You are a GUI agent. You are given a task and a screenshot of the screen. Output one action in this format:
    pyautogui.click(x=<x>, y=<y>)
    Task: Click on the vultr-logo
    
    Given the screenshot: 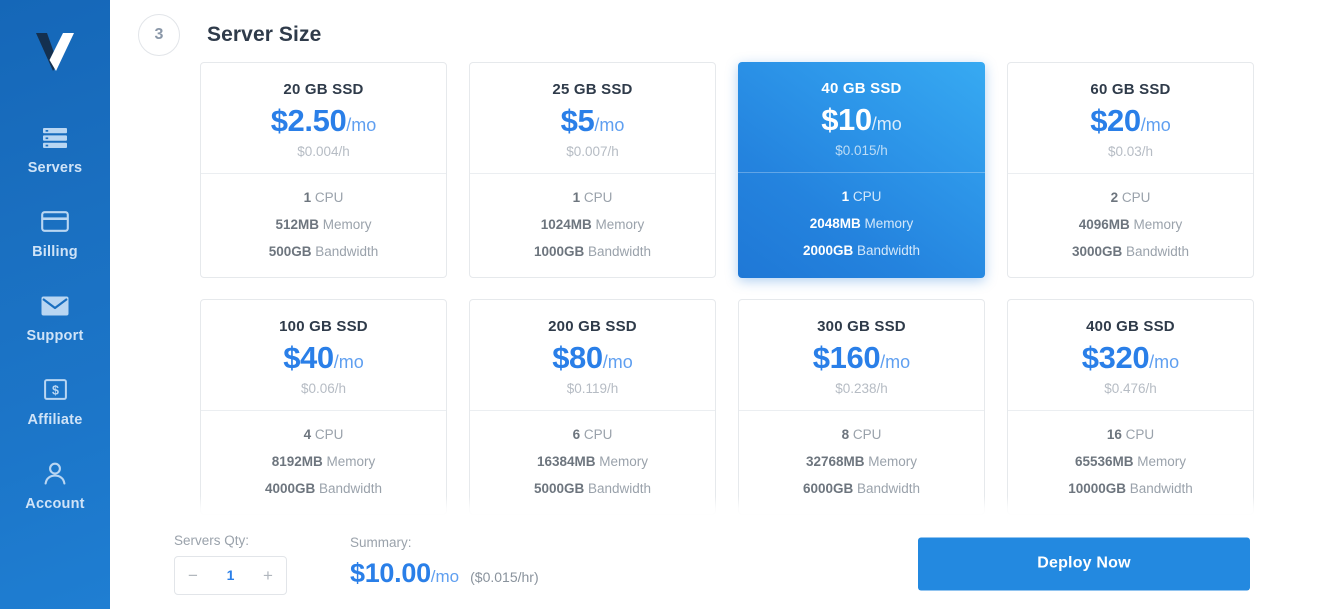 What is the action you would take?
    pyautogui.click(x=55, y=49)
    